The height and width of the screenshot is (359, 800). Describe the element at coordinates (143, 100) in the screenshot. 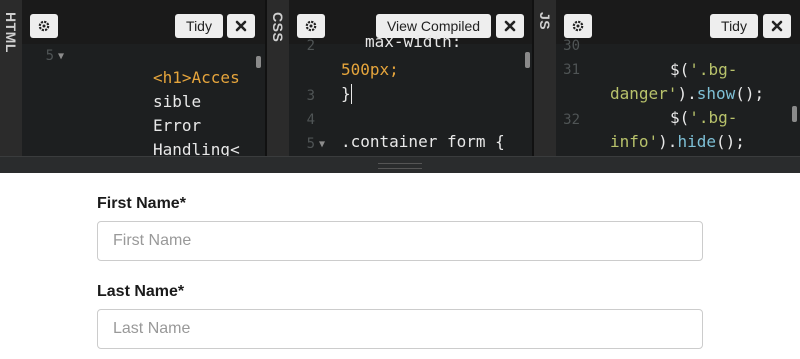

I see `html-code-area: 5 ▼ <h1>Acces sible Error Handling<` at that location.